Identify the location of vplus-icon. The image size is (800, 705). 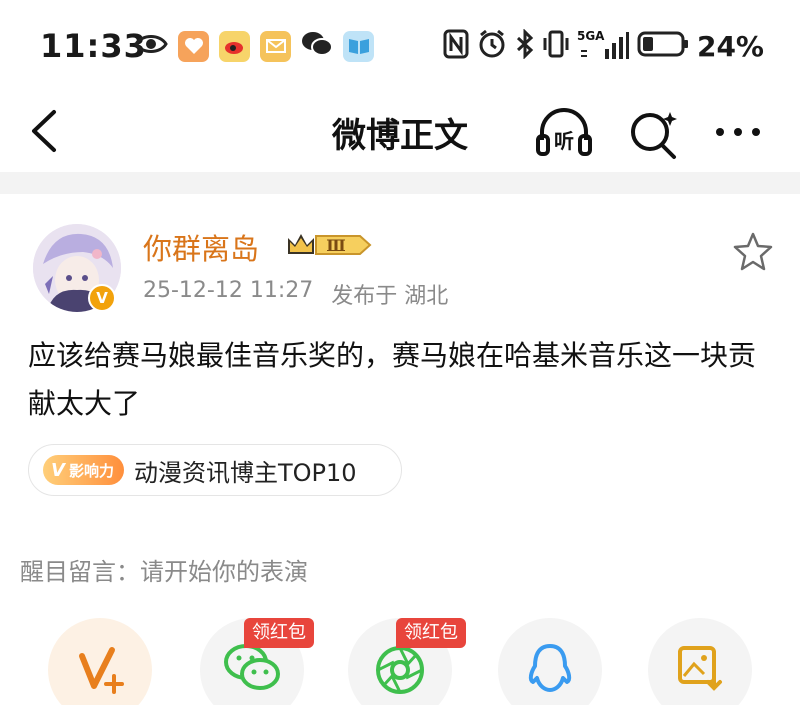
(101, 670).